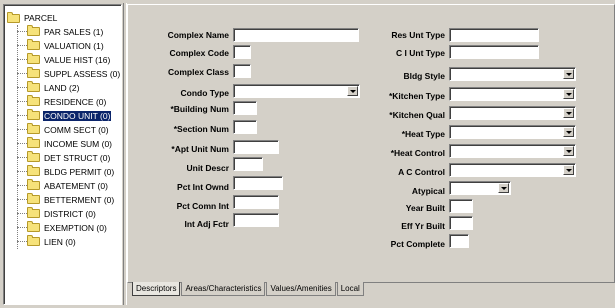 The height and width of the screenshot is (308, 615). What do you see at coordinates (461, 206) in the screenshot?
I see `year-built-input` at bounding box center [461, 206].